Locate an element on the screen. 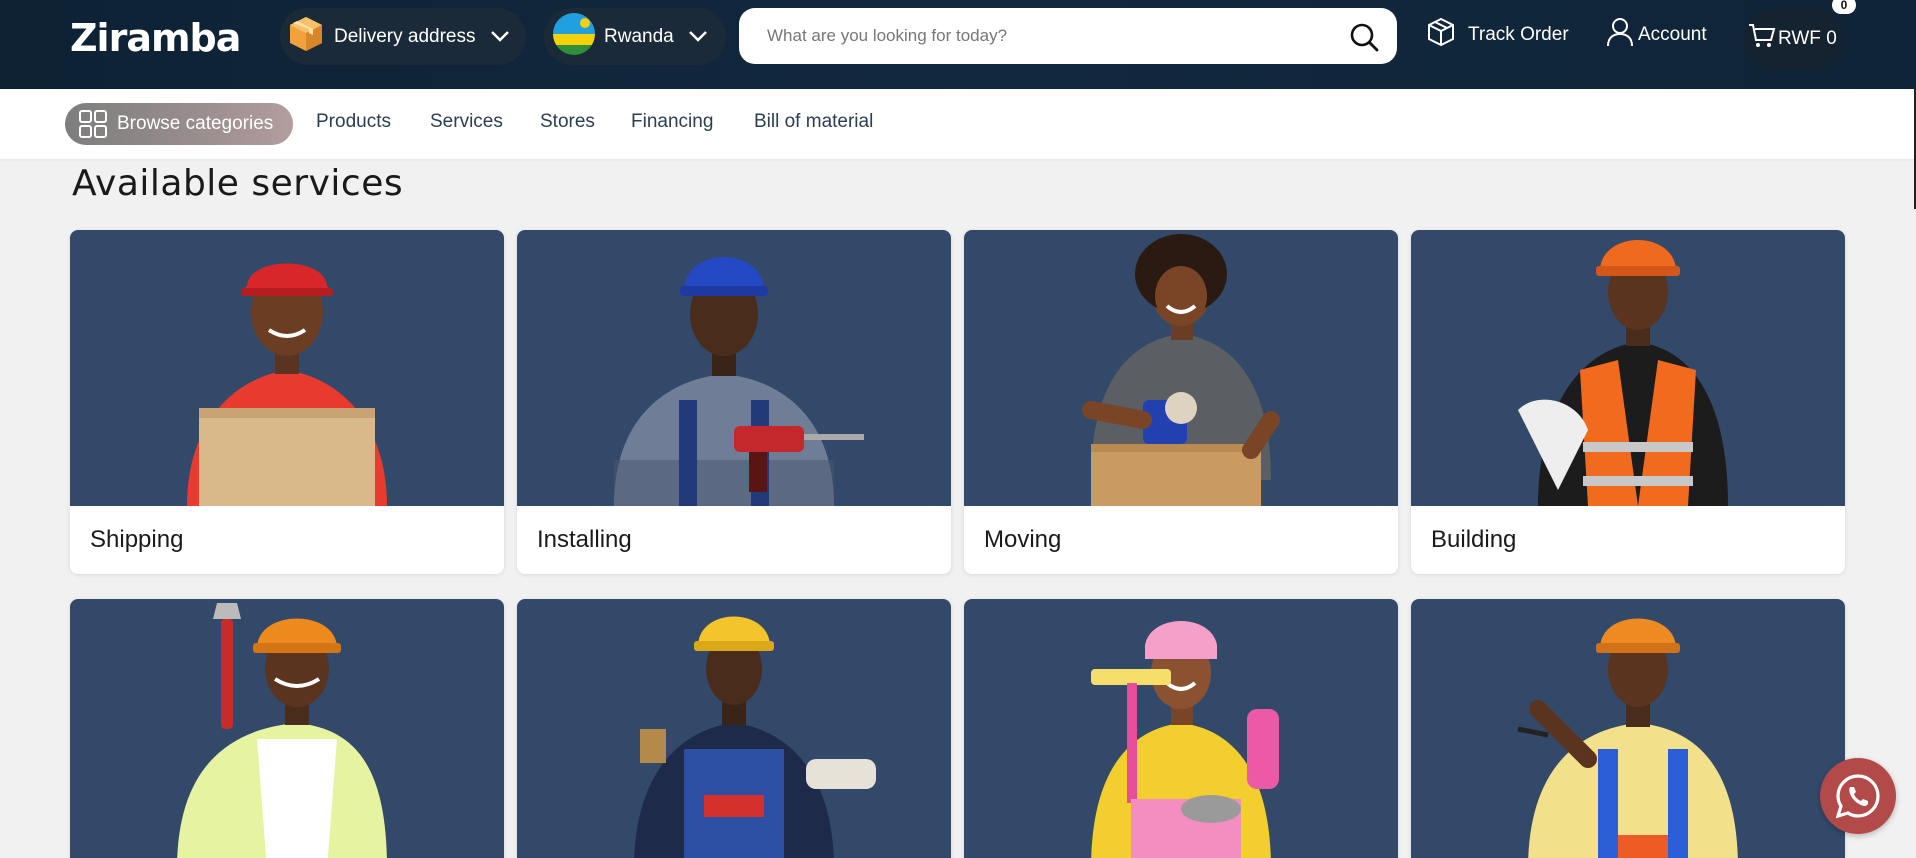 The width and height of the screenshot is (1916, 858). page-title: Available services is located at coordinates (238, 183).